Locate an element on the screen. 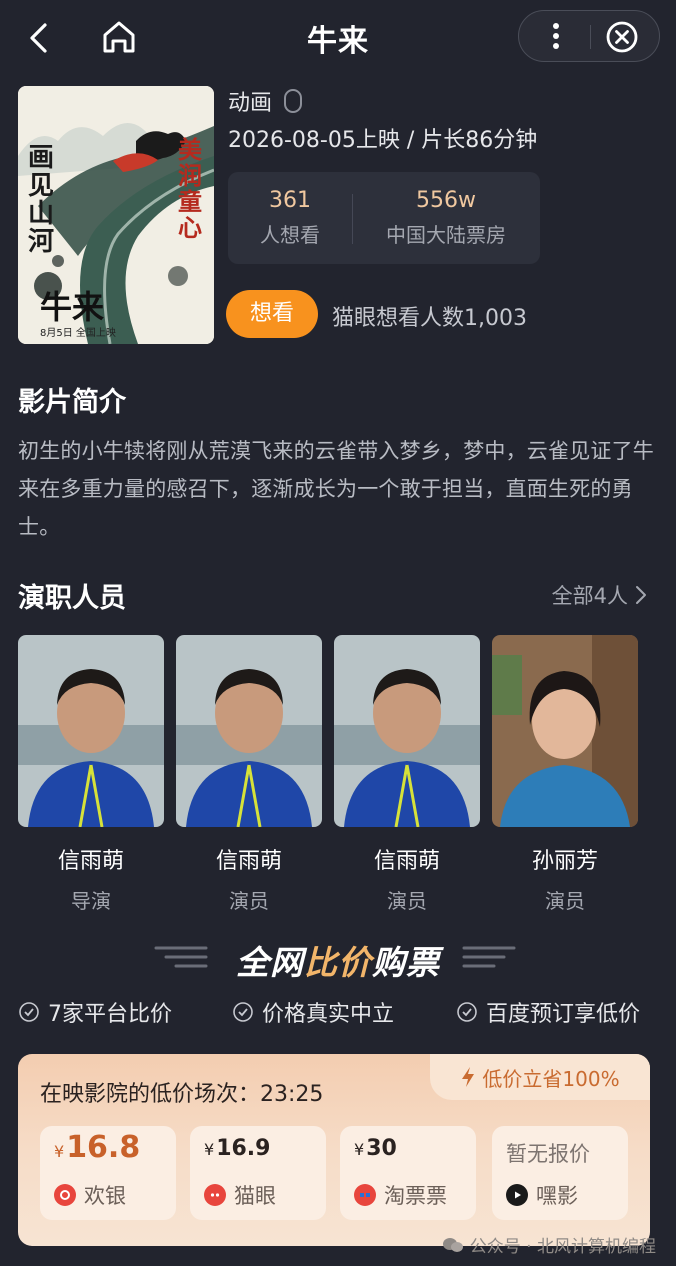 Image resolution: width=676 pixels, height=1266 pixels. poster-text-right-4: 心 is located at coordinates (190, 227).